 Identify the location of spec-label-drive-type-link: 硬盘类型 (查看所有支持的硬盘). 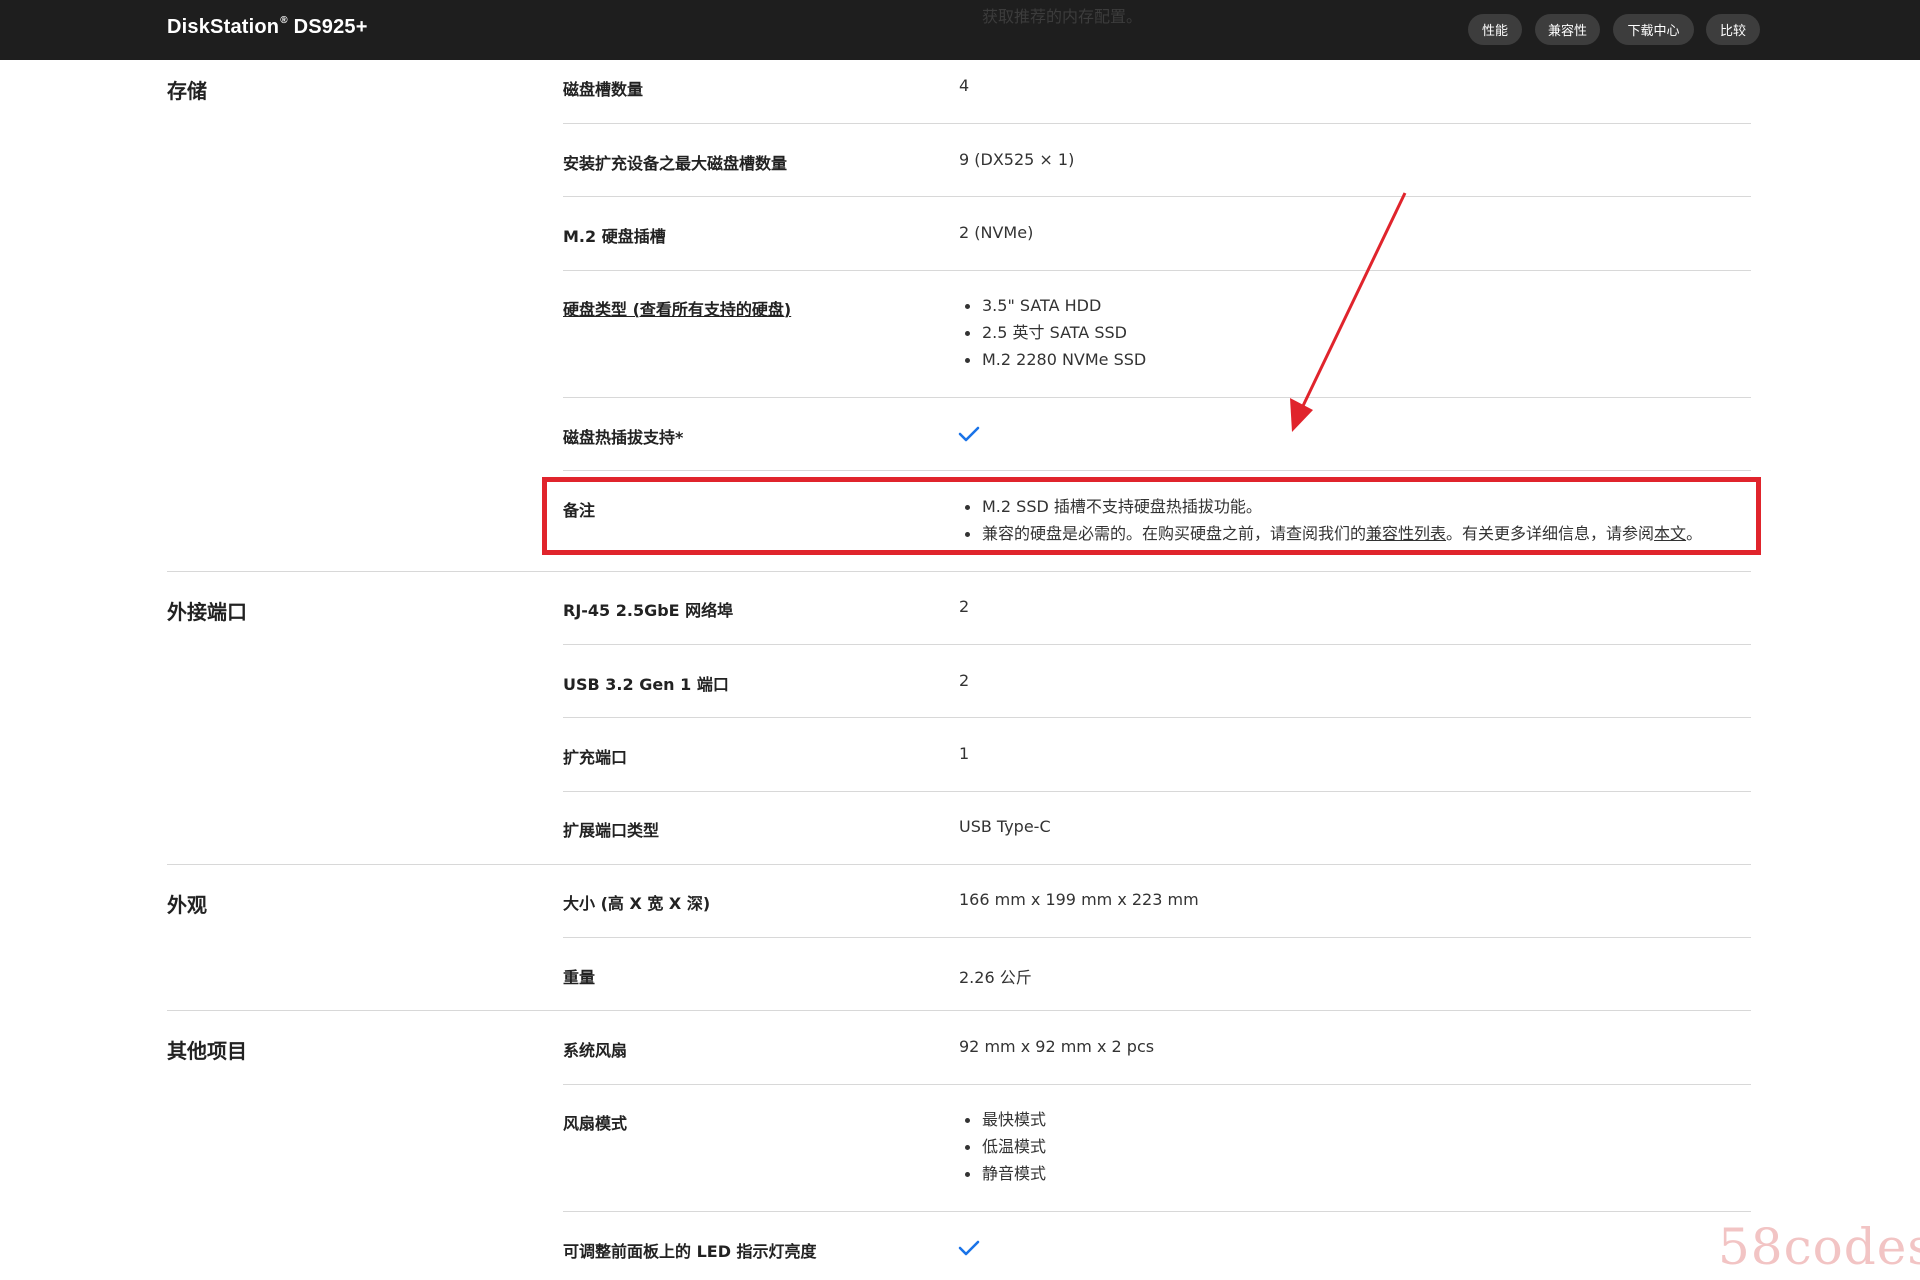
(677, 308).